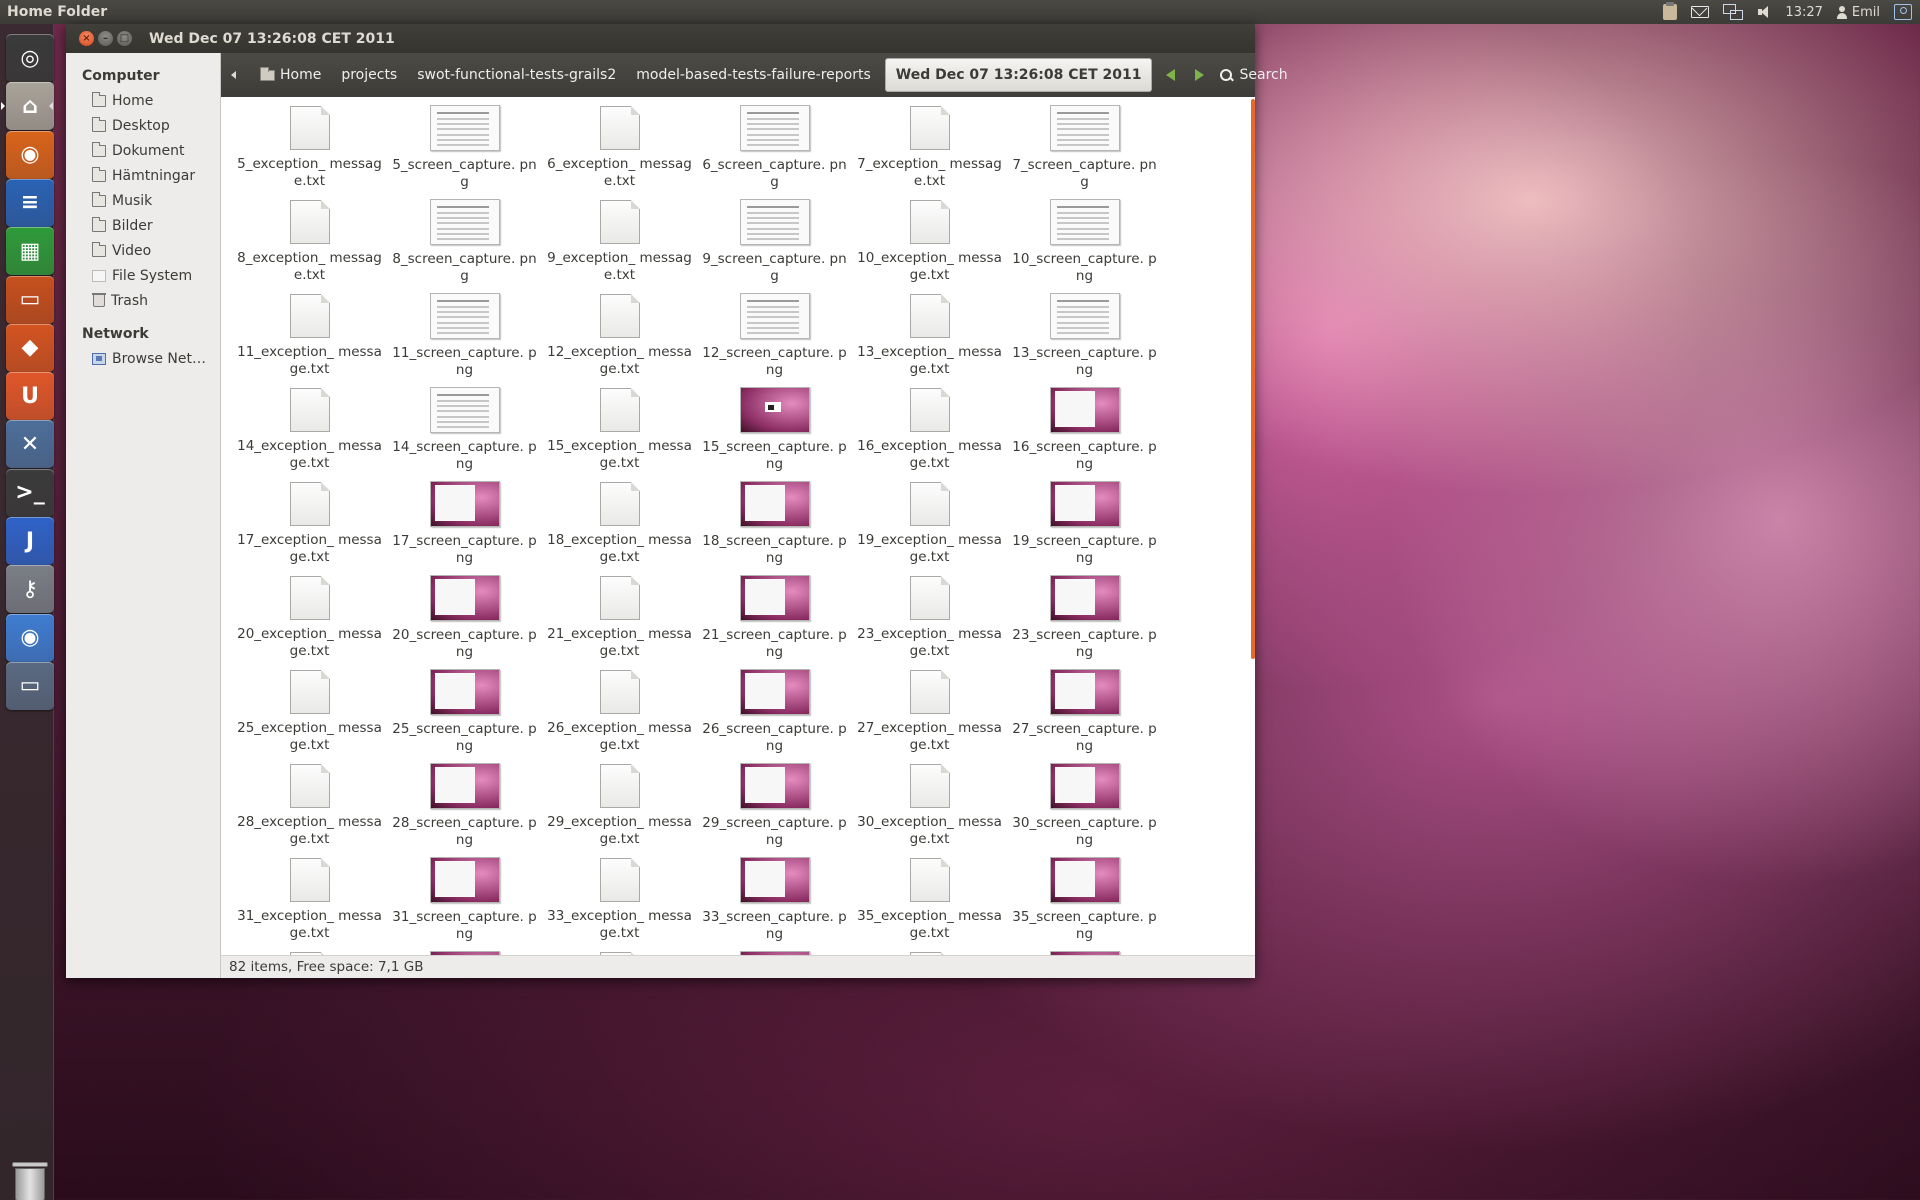  What do you see at coordinates (309, 522) in the screenshot?
I see `file-item: 17_exception_ message.txt` at bounding box center [309, 522].